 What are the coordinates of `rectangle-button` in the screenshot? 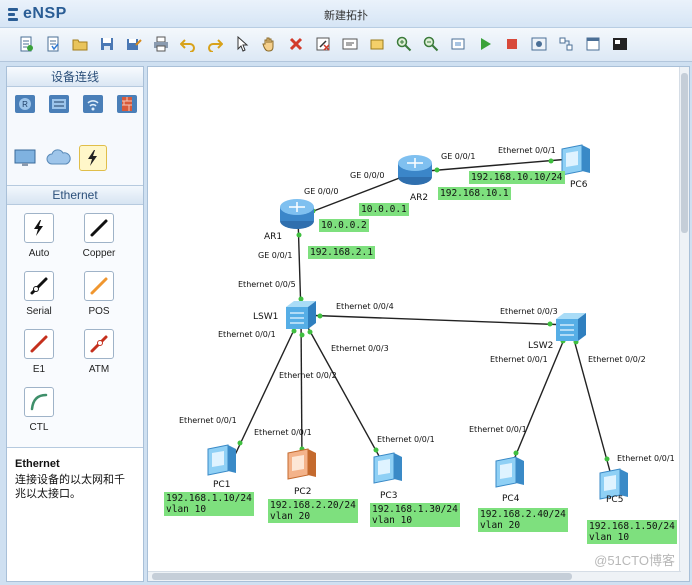 It's located at (377, 44).